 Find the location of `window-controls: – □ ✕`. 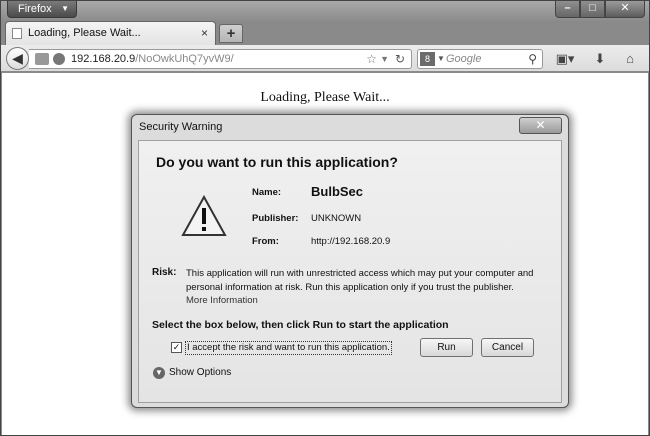

window-controls: – □ ✕ is located at coordinates (600, 9).